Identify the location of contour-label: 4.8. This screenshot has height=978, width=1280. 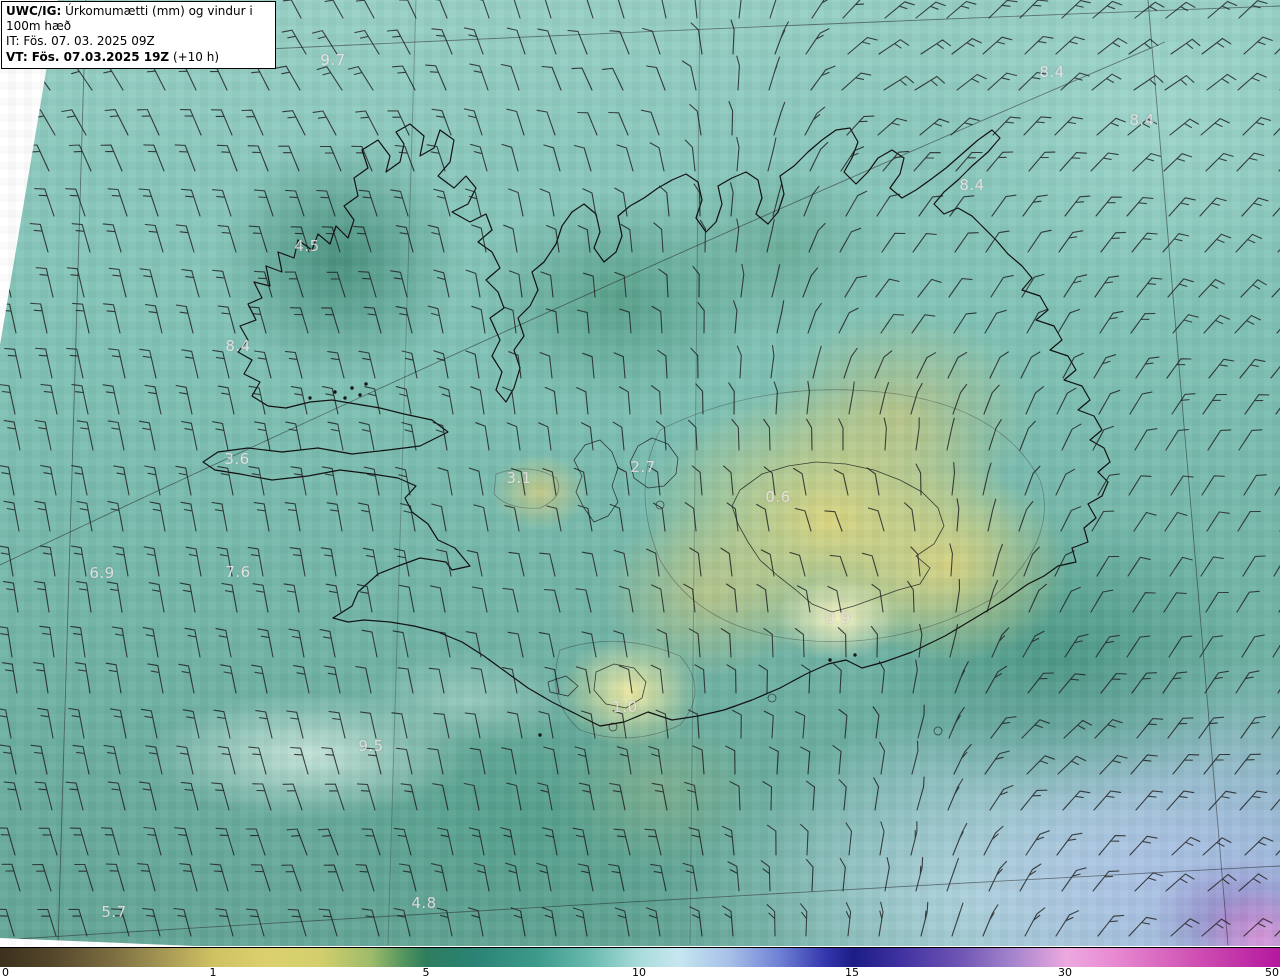
(424, 903).